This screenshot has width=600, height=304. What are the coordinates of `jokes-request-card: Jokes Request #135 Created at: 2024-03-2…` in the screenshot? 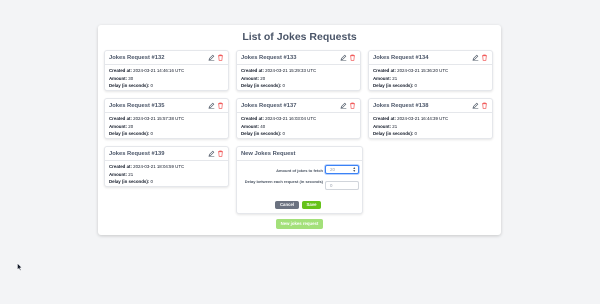 It's located at (166, 118).